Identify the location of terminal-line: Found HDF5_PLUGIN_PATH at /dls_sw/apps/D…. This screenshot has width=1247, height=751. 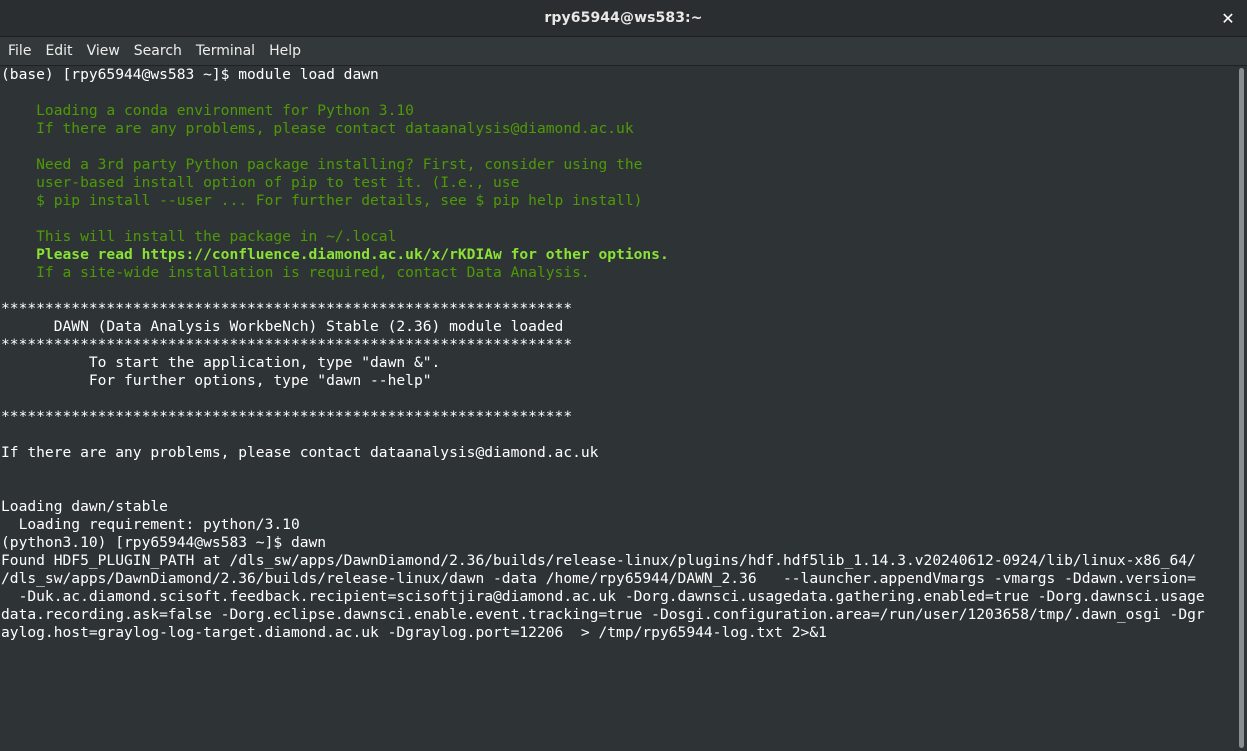
(598, 560).